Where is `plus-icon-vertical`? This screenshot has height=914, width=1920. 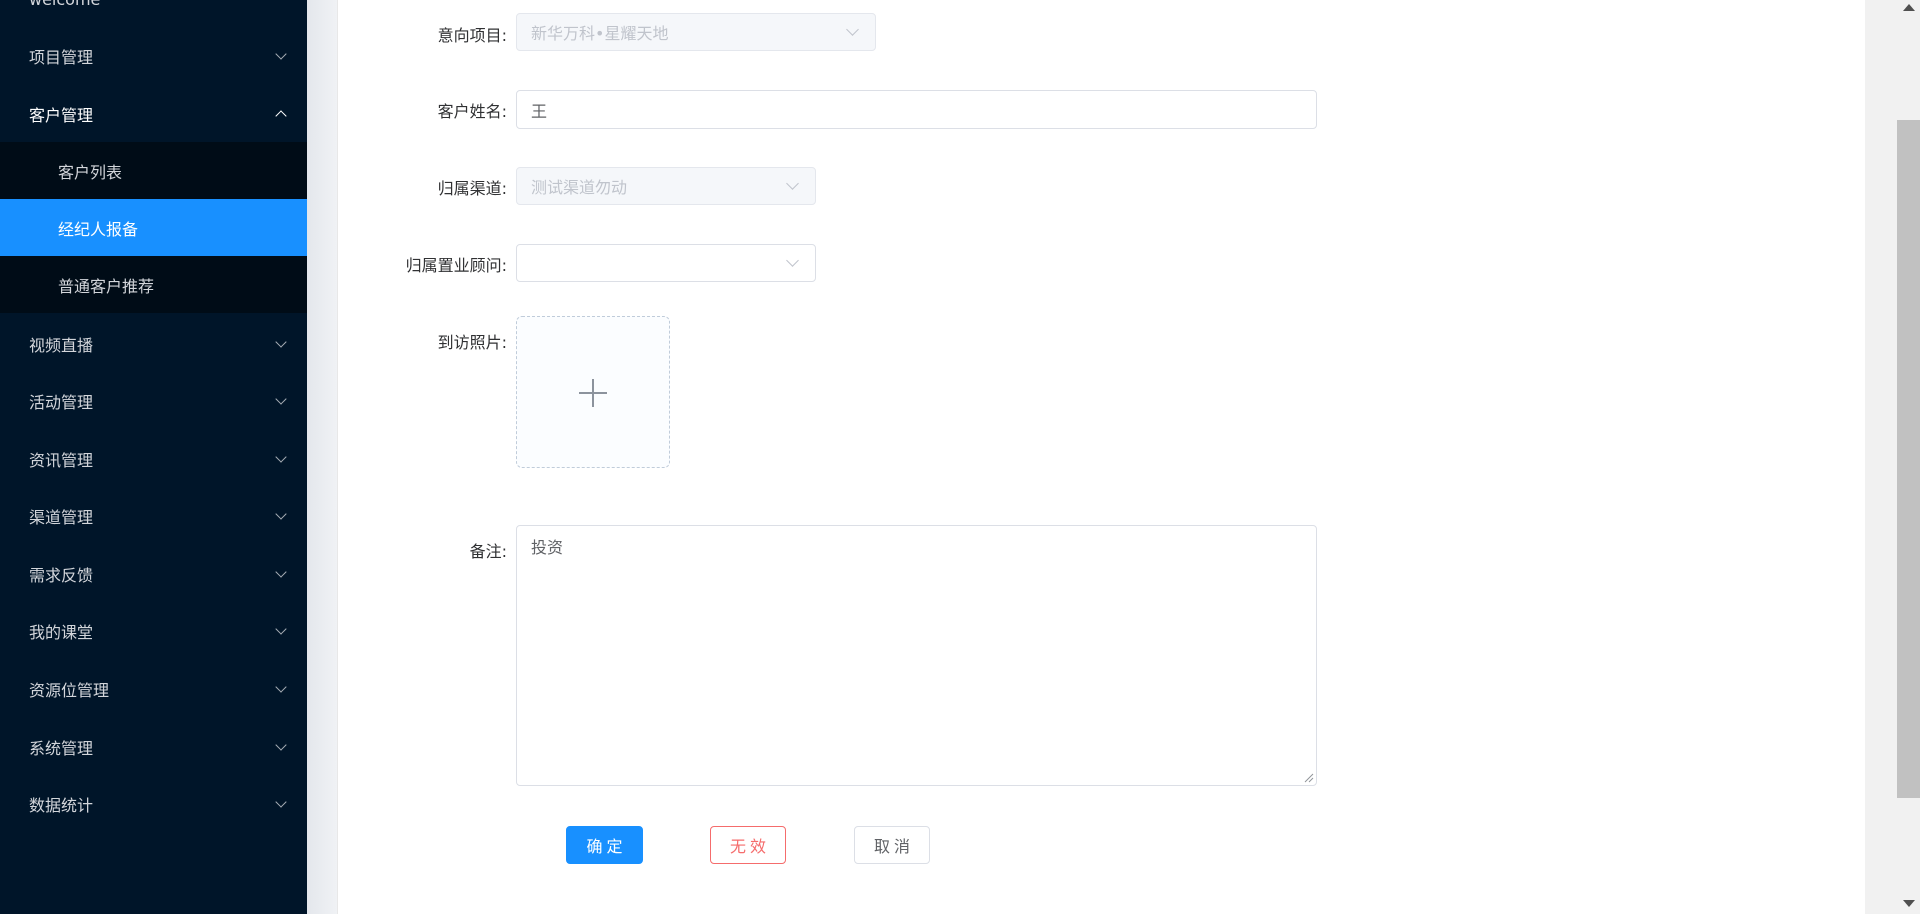
plus-icon-vertical is located at coordinates (593, 393).